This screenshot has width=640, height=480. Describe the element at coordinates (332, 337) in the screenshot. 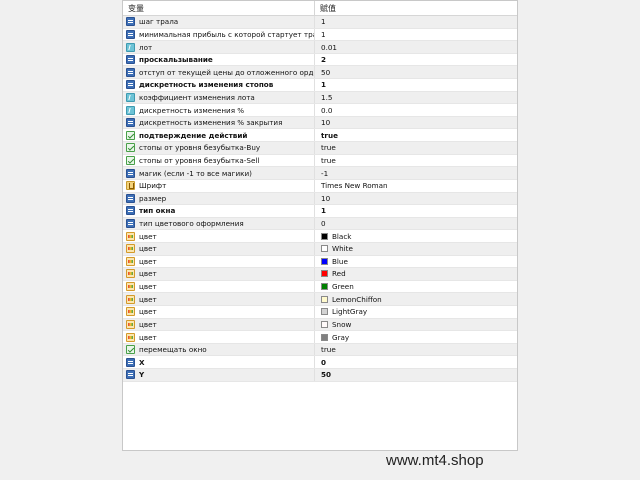

I see `row-value-cell: Gray` at that location.